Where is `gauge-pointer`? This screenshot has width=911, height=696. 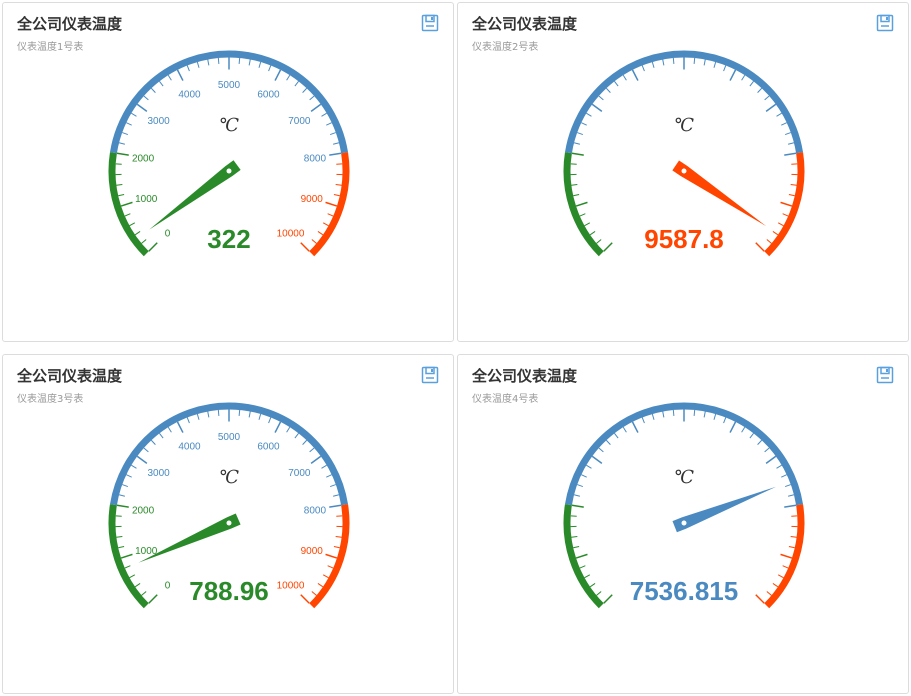 gauge-pointer is located at coordinates (189, 538).